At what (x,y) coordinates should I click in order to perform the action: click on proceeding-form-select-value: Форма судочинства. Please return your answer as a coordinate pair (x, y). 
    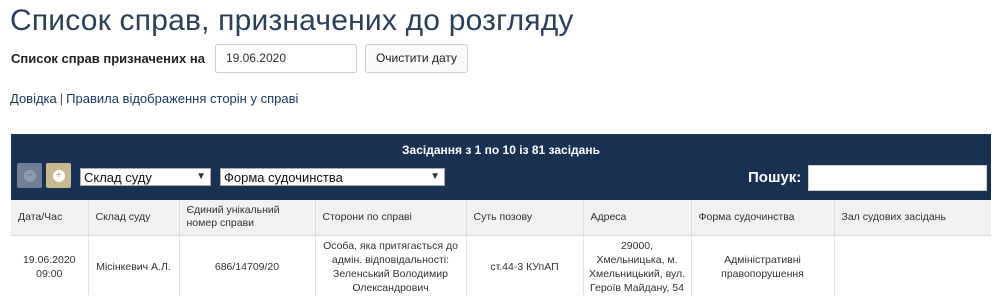
    Looking at the image, I should click on (283, 177).